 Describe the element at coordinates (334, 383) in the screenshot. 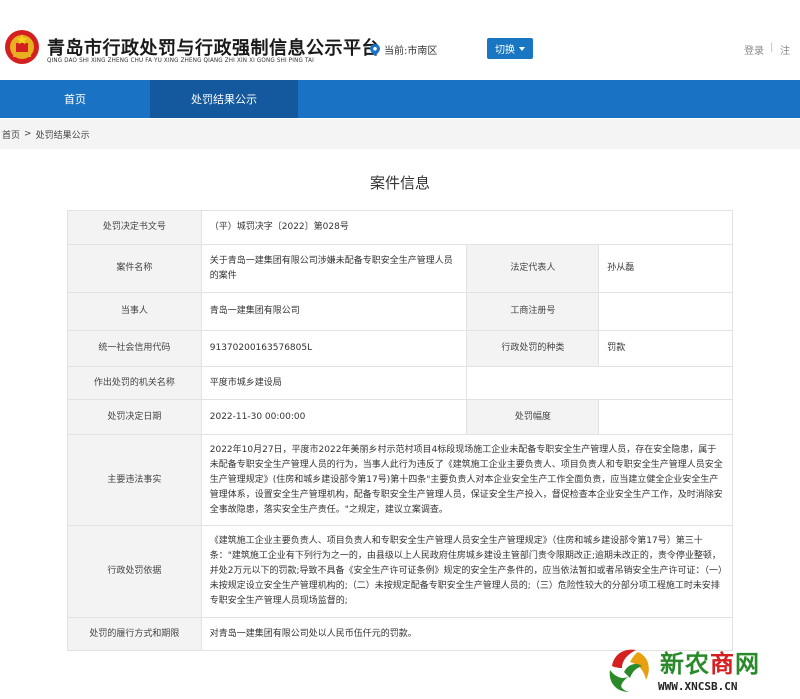

I see `authority-value: 平度市城乡建设局` at that location.